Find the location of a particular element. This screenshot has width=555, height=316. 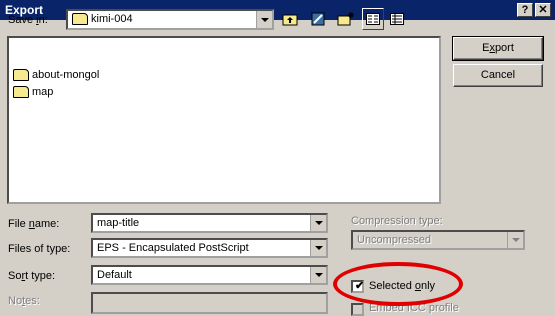

selected-only-checkbox: ✔ is located at coordinates (357, 286).